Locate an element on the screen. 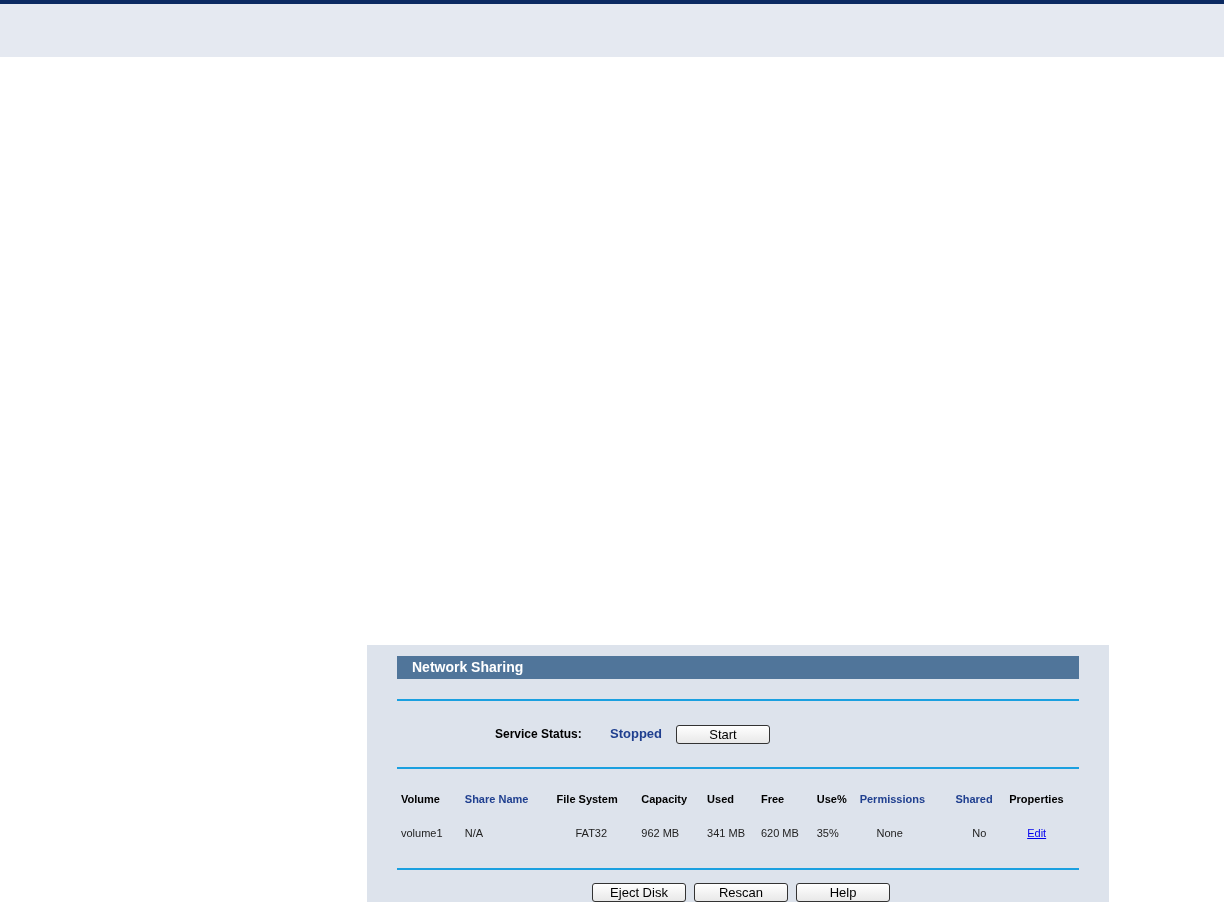  table-cell: FAT32 is located at coordinates (591, 833).